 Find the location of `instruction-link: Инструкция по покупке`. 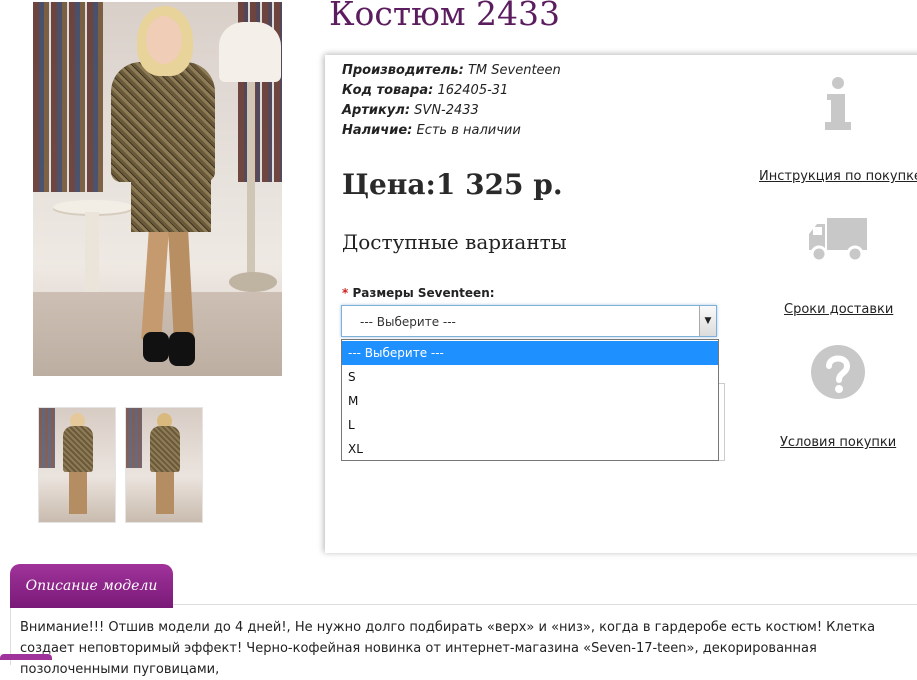

instruction-link: Инструкция по покупке is located at coordinates (838, 176).